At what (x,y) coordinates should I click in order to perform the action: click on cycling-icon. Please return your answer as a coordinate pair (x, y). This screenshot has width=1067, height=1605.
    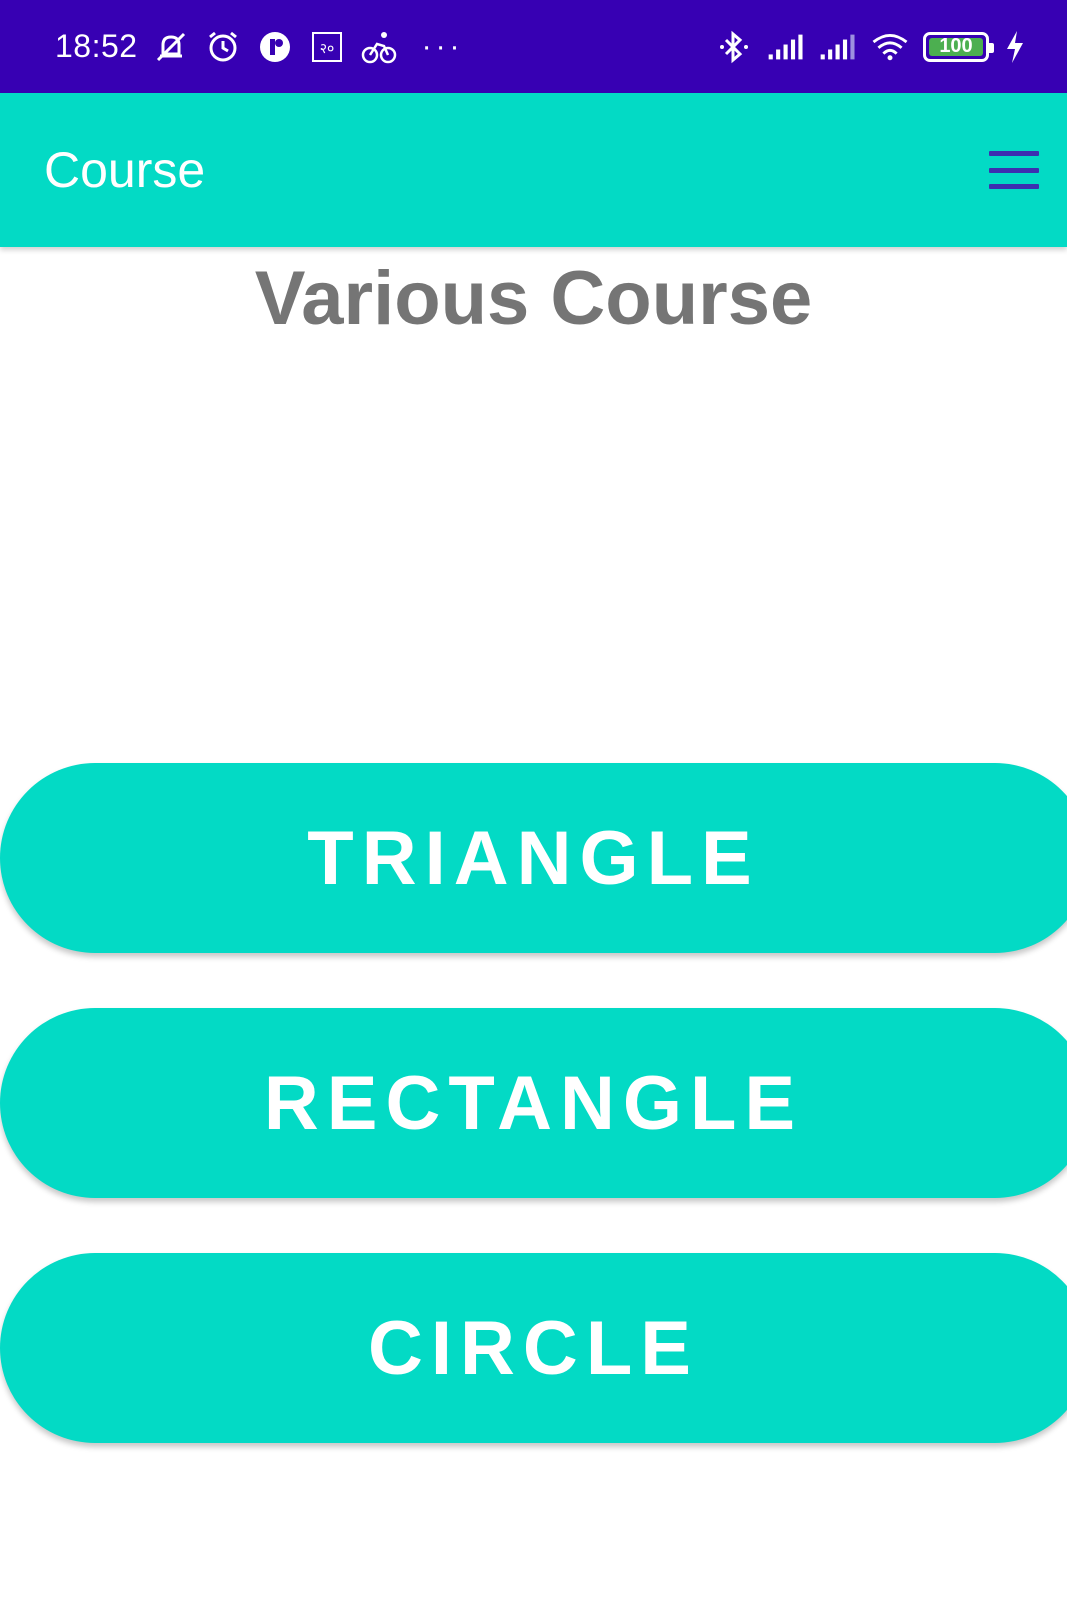
    Looking at the image, I should click on (379, 47).